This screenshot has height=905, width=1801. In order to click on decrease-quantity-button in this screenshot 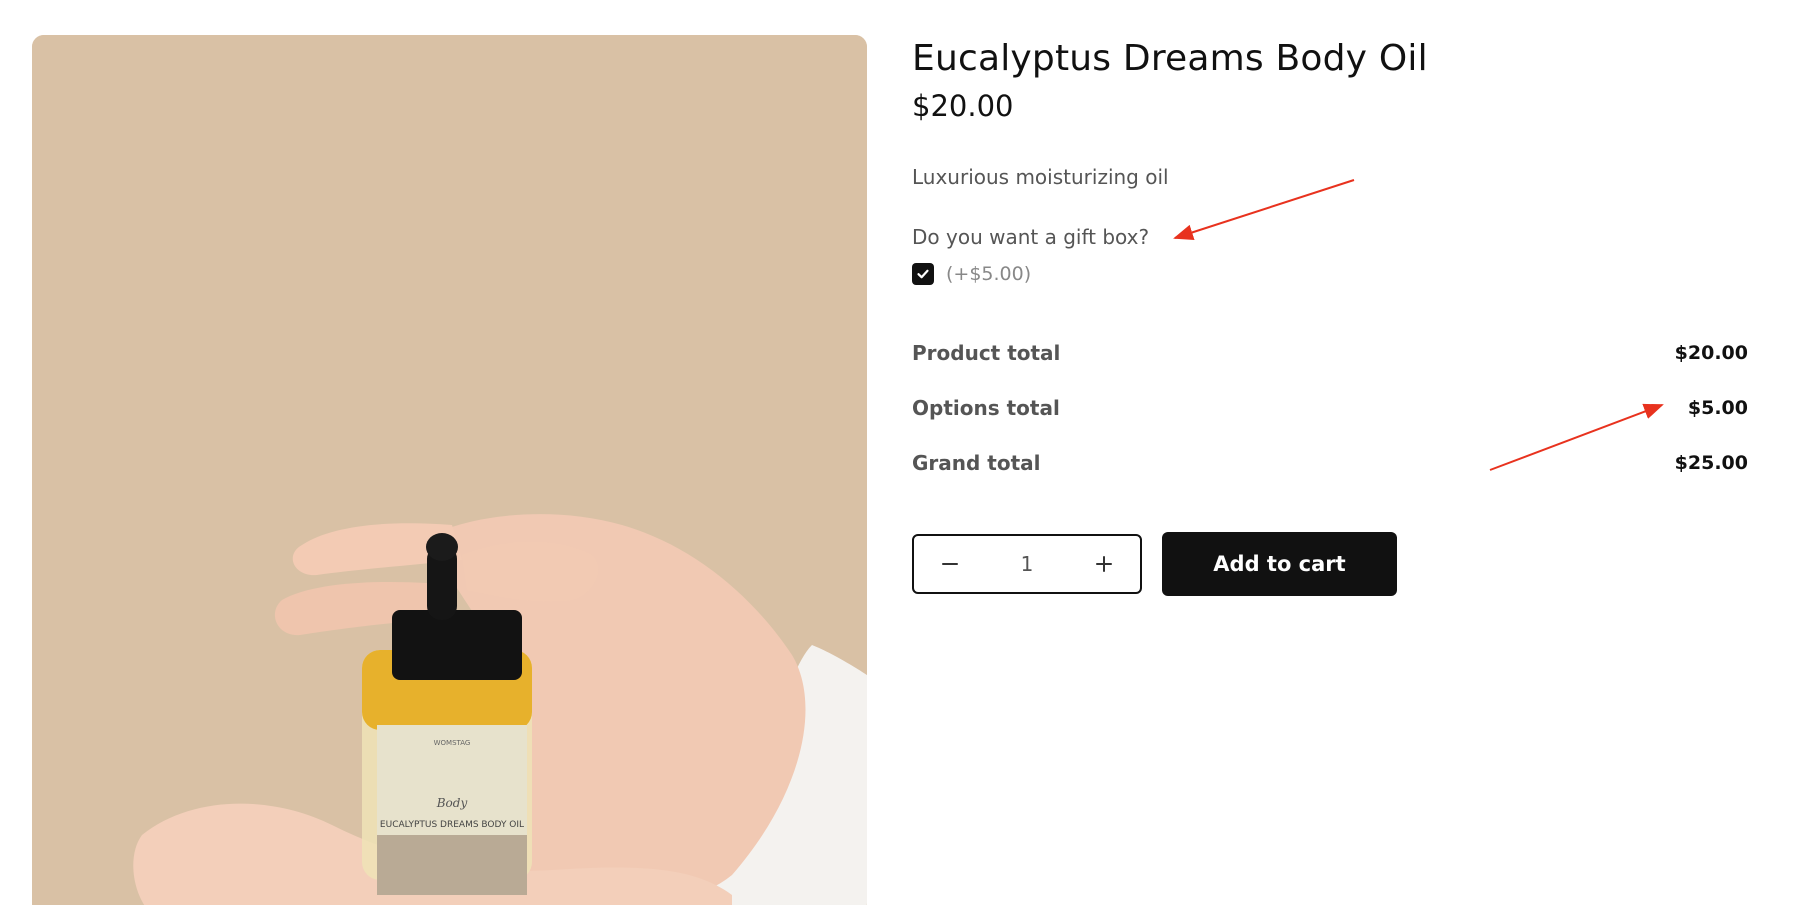, I will do `click(950, 564)`.